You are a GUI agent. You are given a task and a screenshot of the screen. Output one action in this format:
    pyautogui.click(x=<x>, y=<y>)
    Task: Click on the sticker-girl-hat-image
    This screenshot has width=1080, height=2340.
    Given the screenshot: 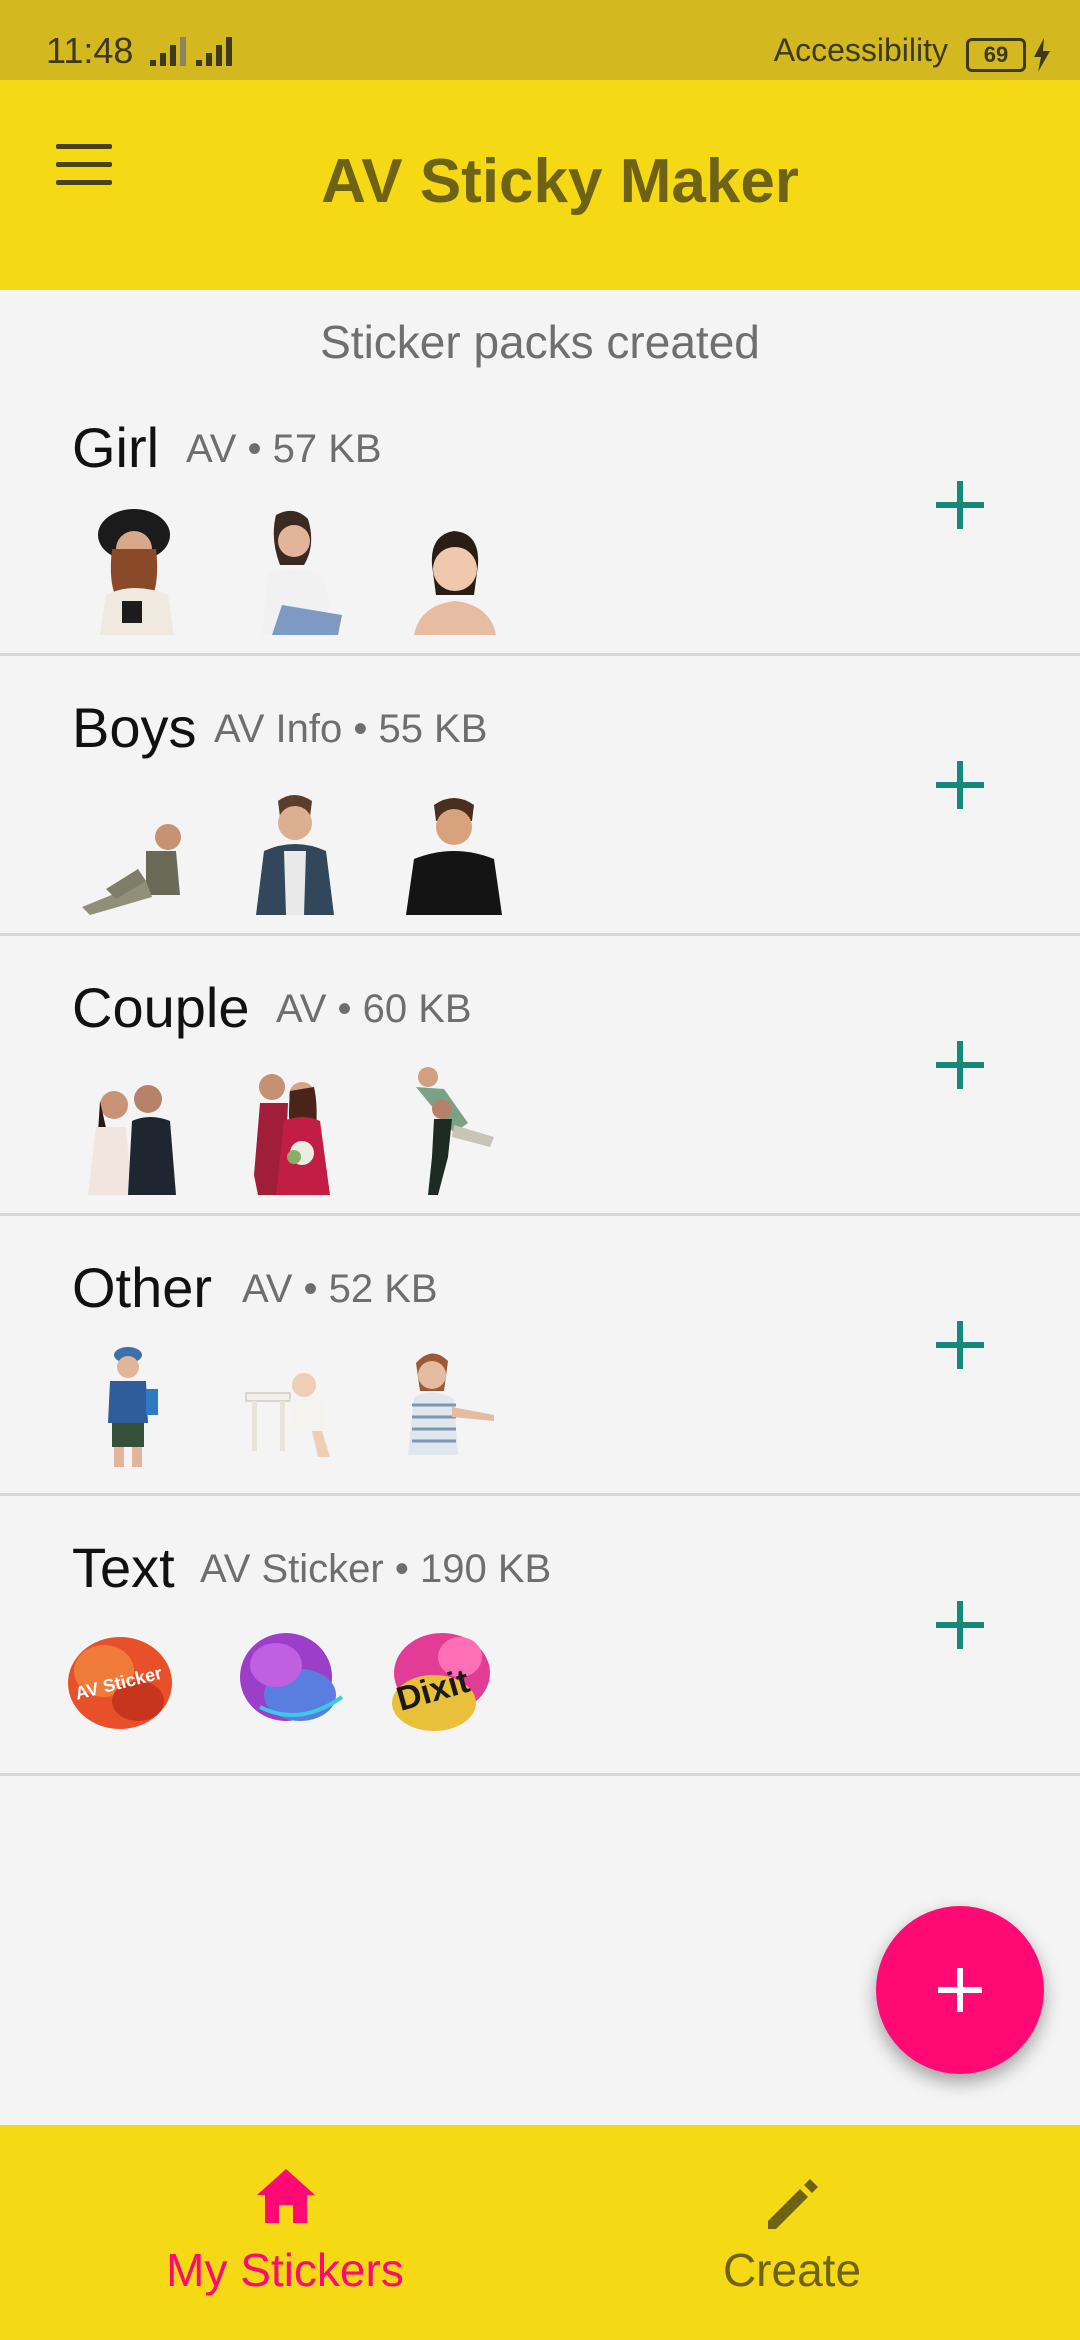 What is the action you would take?
    pyautogui.click(x=136, y=572)
    